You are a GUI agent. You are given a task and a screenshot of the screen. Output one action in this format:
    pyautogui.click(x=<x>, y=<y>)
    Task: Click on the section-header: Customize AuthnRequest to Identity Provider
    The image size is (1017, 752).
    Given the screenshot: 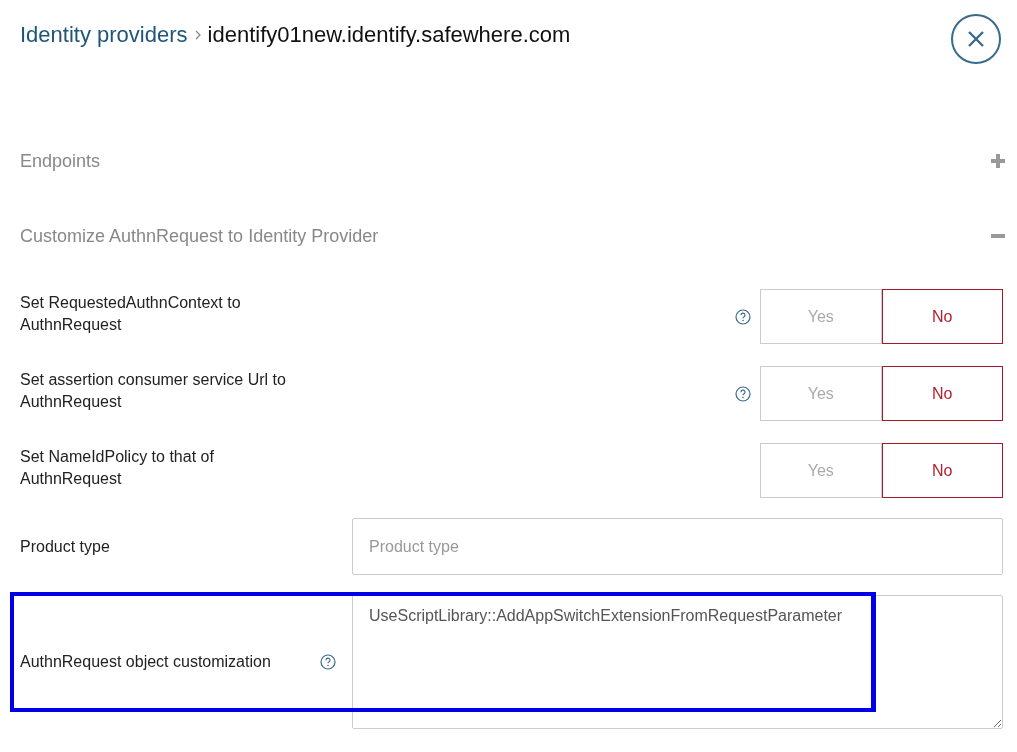 What is the action you would take?
    pyautogui.click(x=512, y=236)
    